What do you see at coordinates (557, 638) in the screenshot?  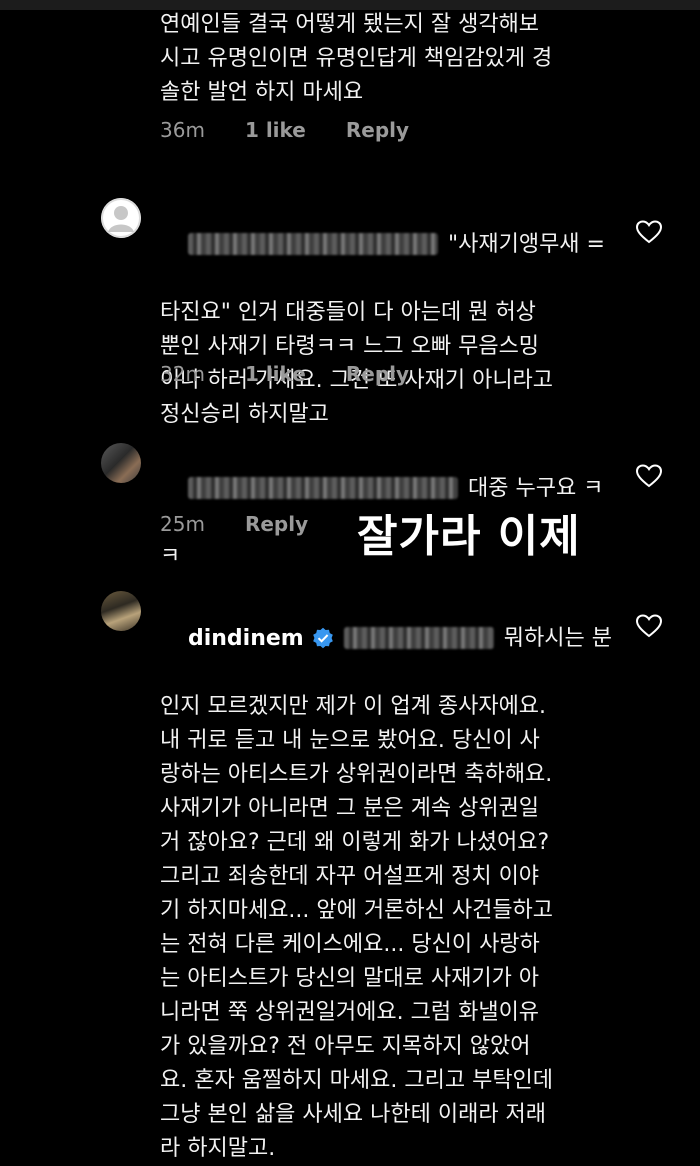 I see `comment-text-lead: 뭐하시는 분` at bounding box center [557, 638].